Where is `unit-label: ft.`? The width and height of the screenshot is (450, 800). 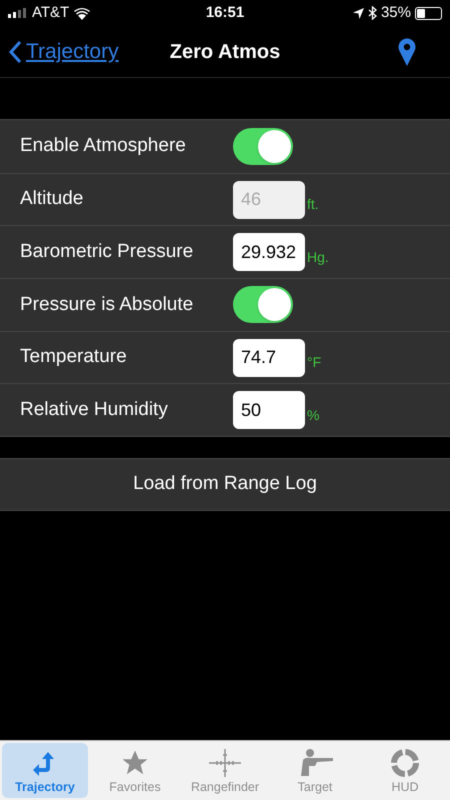 unit-label: ft. is located at coordinates (313, 204).